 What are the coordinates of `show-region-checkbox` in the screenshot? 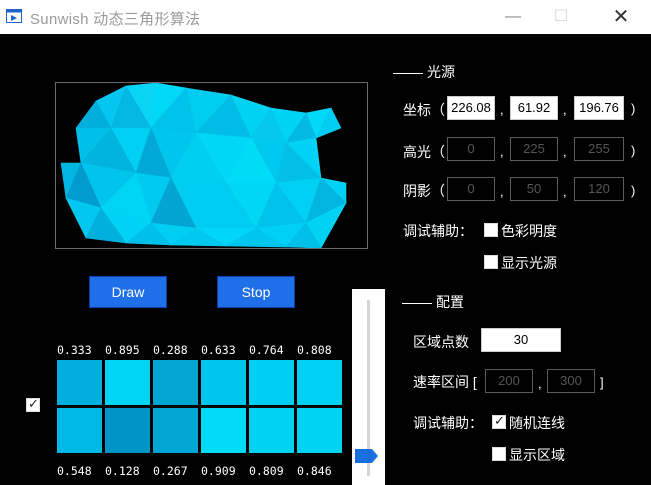 It's located at (499, 454).